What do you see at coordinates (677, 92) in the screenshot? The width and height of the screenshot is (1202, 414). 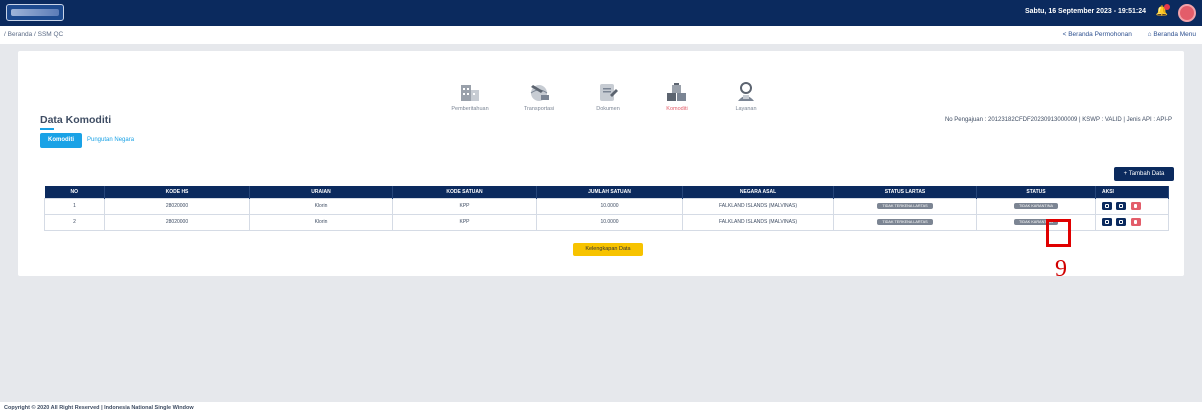 I see `commodity-icon` at bounding box center [677, 92].